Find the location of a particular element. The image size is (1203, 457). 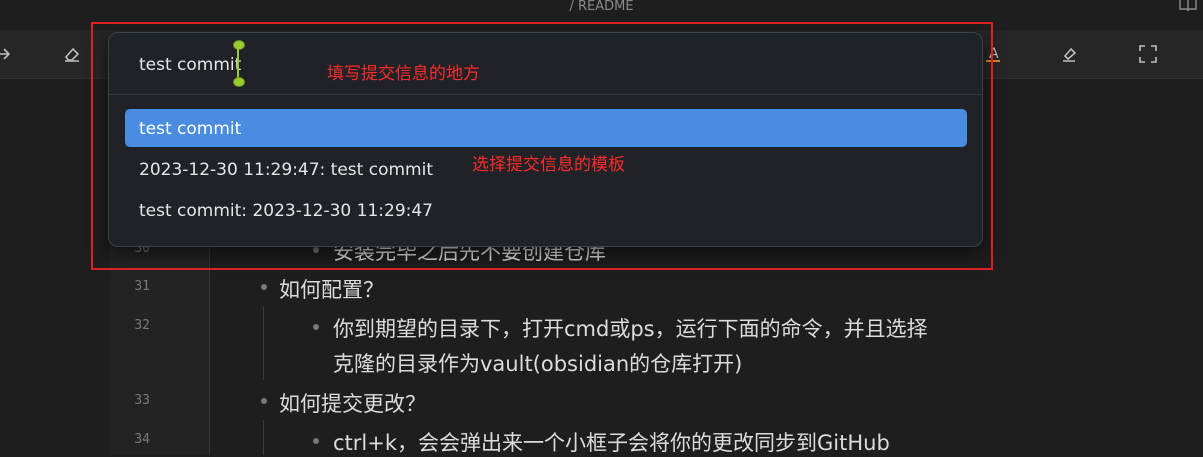

list-item: 你到期望的目录下，打开cmd或ps，运行下面的命令，并且选择 is located at coordinates (630, 329).